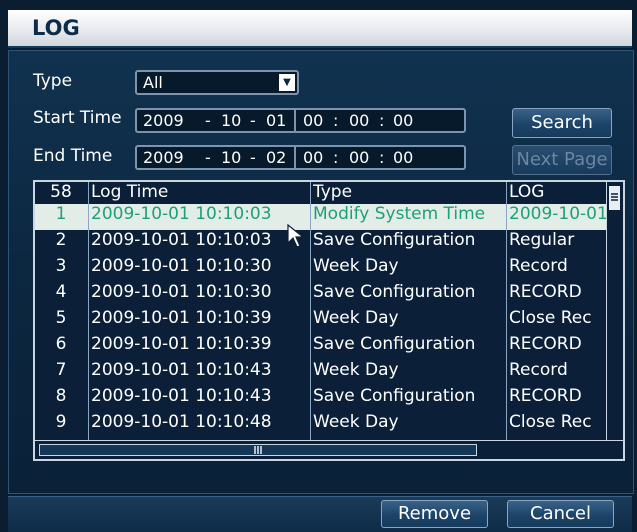 This screenshot has height=532, width=637. I want to click on table-header: 58 Log Time Type LOG, so click(322, 193).